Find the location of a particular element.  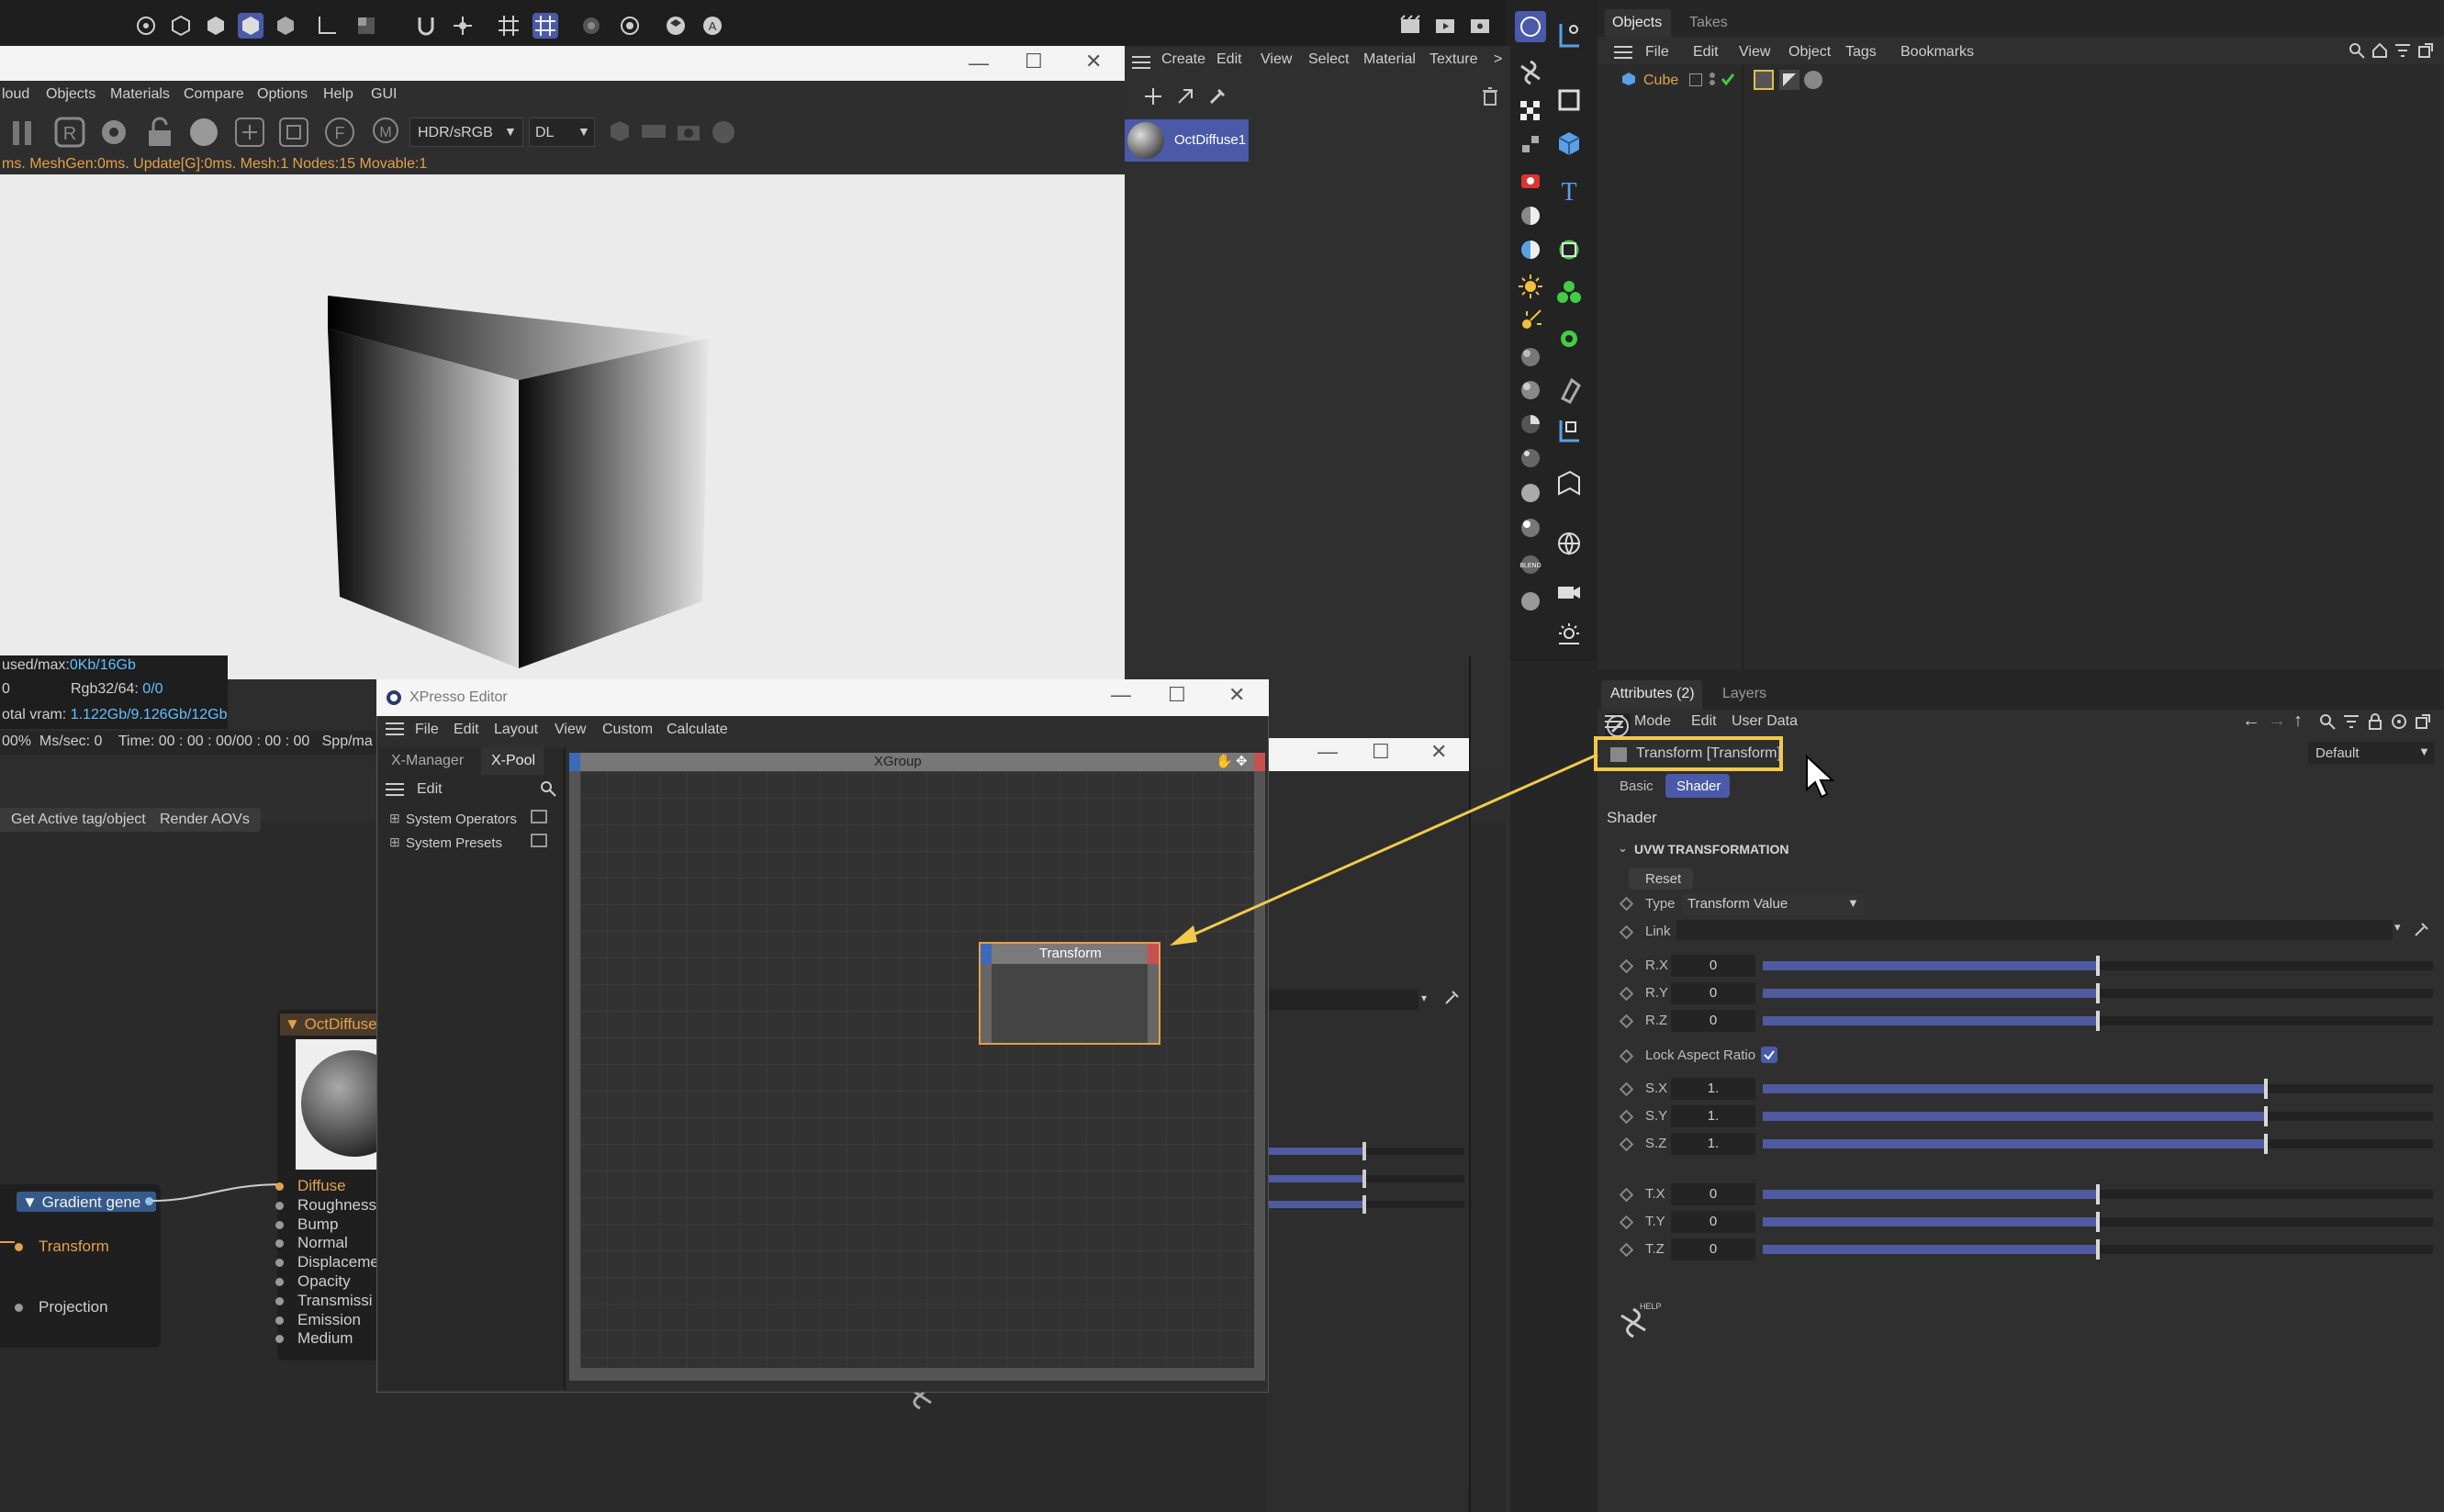

new-window-icon is located at coordinates (2423, 721).